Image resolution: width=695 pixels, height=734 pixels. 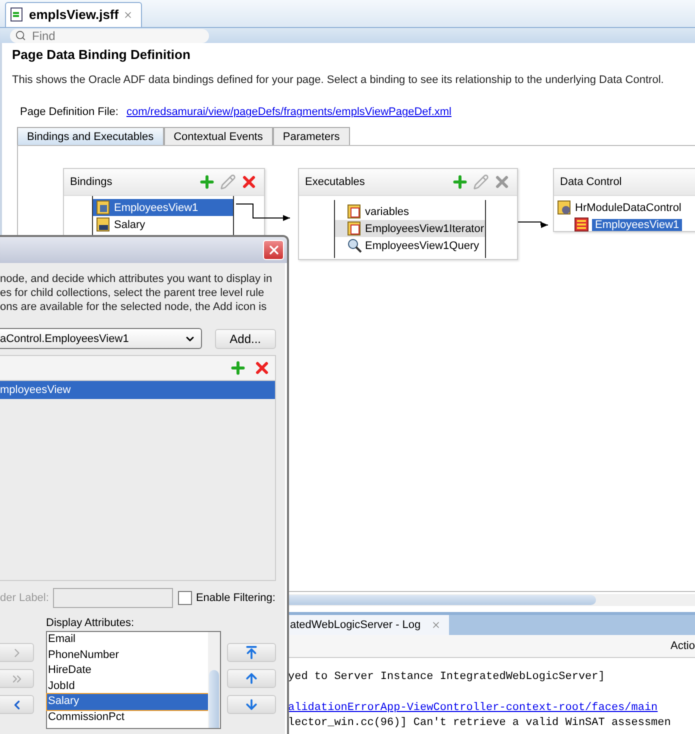 What do you see at coordinates (137, 390) in the screenshot?
I see `tree-item: mployeesView` at bounding box center [137, 390].